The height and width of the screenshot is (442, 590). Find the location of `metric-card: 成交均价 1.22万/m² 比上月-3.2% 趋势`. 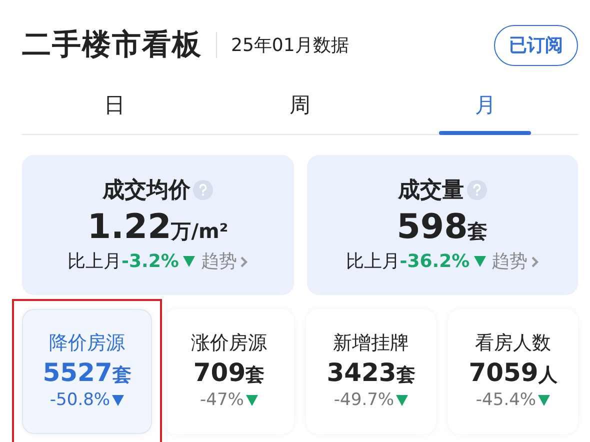

metric-card: 成交均价 1.22万/m² 比上月-3.2% 趋势 is located at coordinates (158, 224).